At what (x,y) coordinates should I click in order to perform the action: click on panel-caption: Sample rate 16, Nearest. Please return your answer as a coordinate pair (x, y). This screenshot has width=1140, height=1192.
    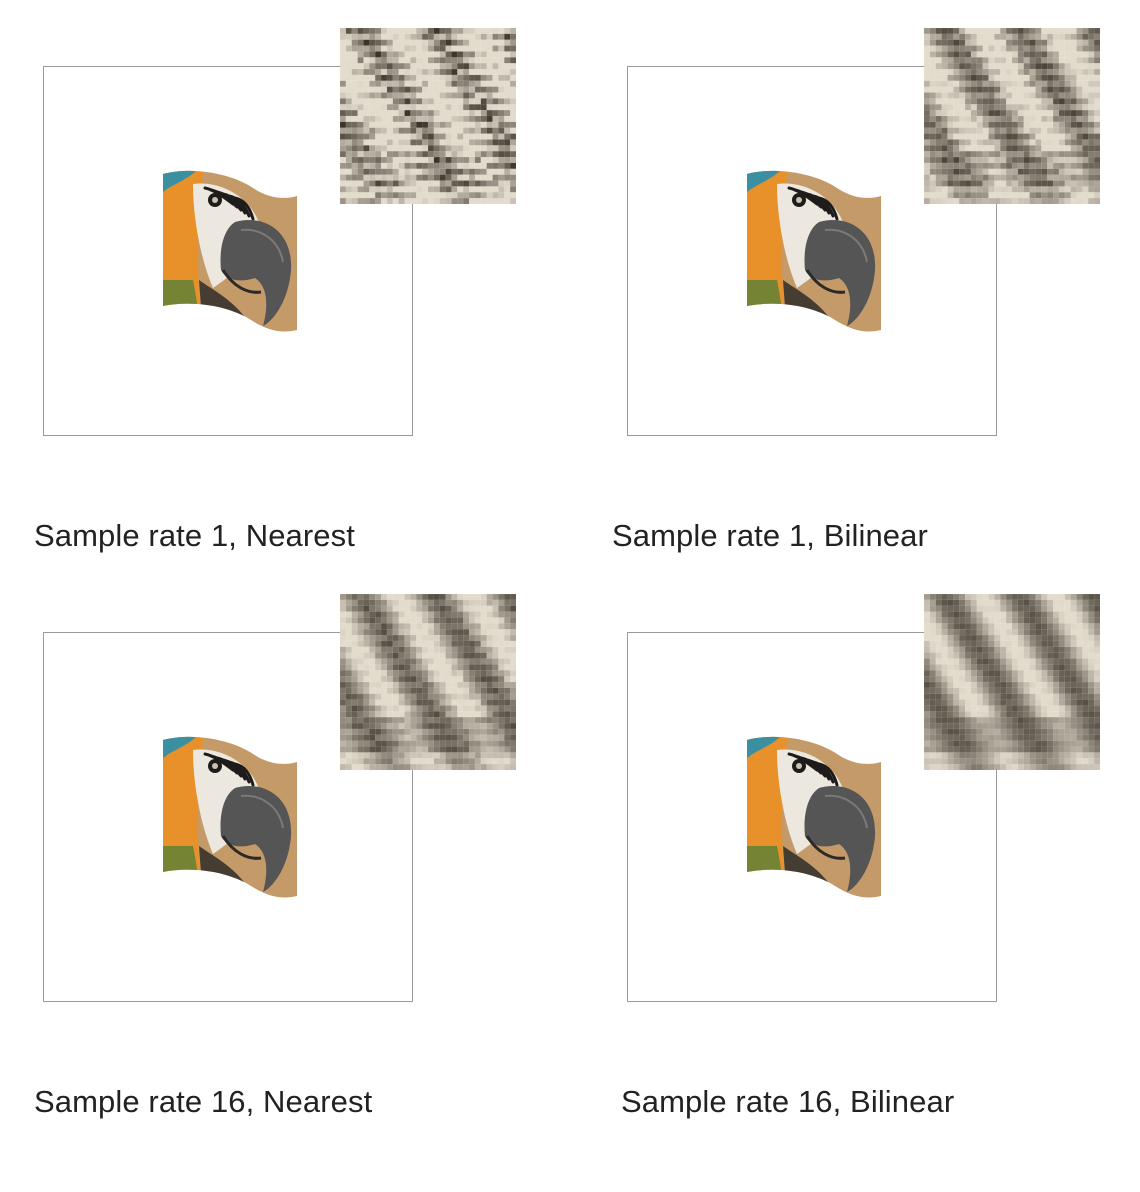
    Looking at the image, I should click on (203, 1101).